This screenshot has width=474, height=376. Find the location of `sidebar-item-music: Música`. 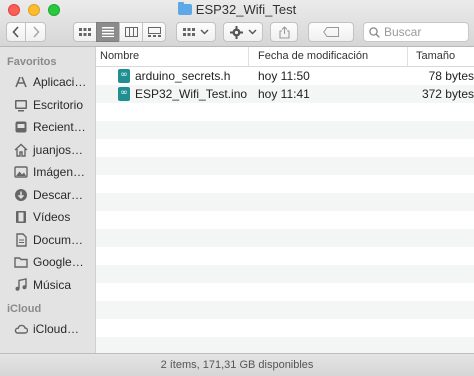

sidebar-item-music: Música is located at coordinates (47, 285).